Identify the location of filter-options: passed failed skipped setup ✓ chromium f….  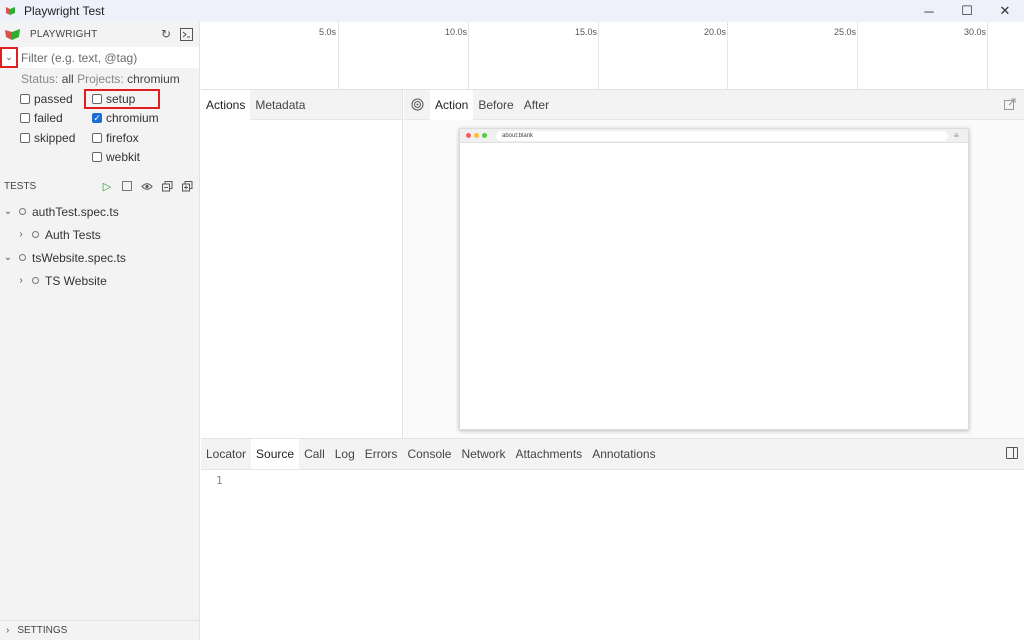
(99, 129).